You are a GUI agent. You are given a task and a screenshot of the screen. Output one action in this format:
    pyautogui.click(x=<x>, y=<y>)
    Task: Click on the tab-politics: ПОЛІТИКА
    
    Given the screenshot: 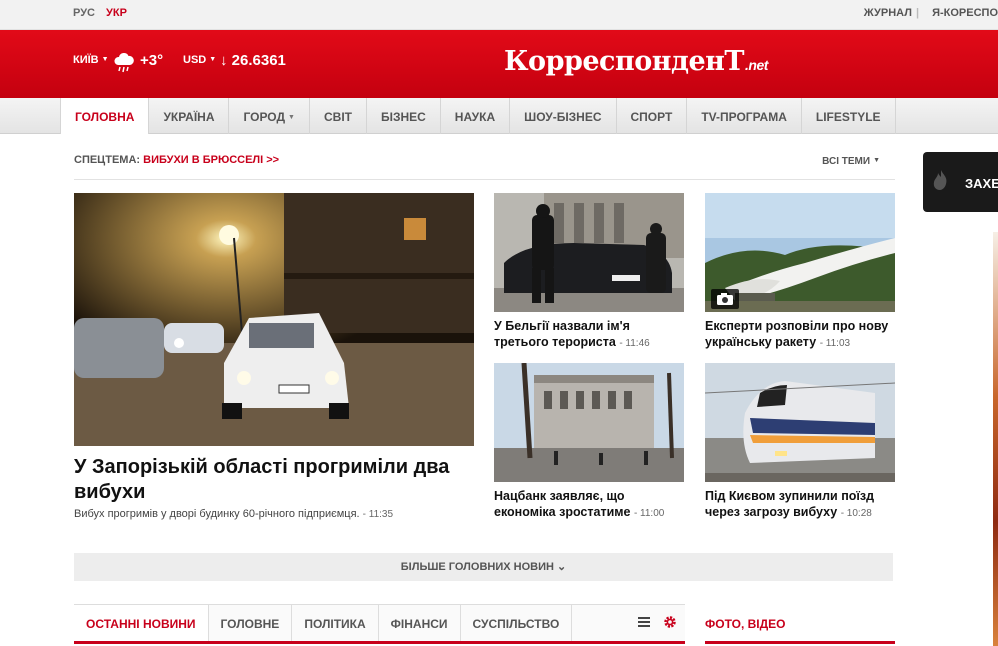 What is the action you would take?
    pyautogui.click(x=335, y=623)
    